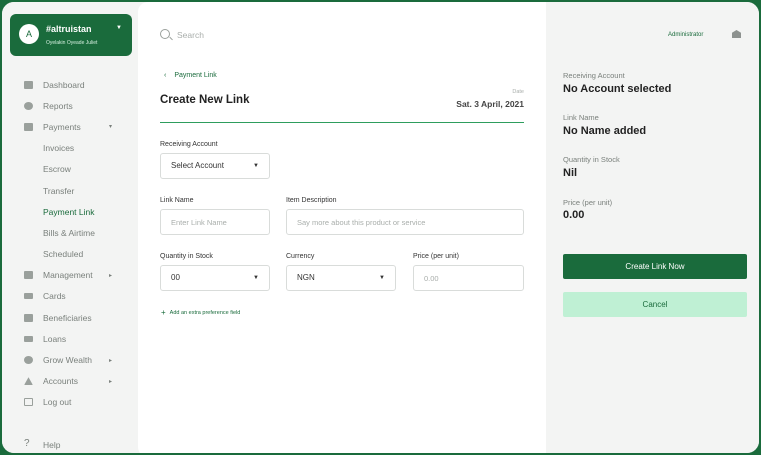  What do you see at coordinates (28, 84) in the screenshot?
I see `document-icon` at bounding box center [28, 84].